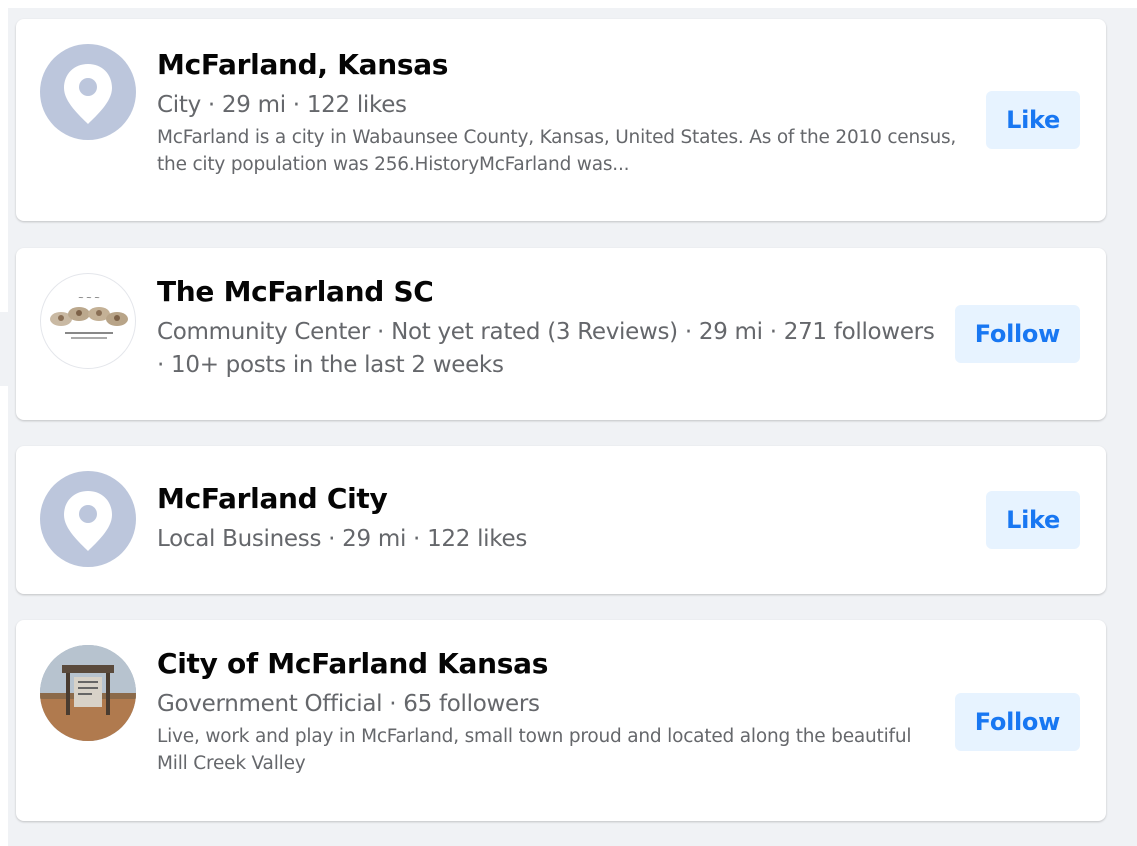 This screenshot has width=1137, height=846. Describe the element at coordinates (348, 704) in the screenshot. I see `result-meta: Government Official · 65 followers` at that location.